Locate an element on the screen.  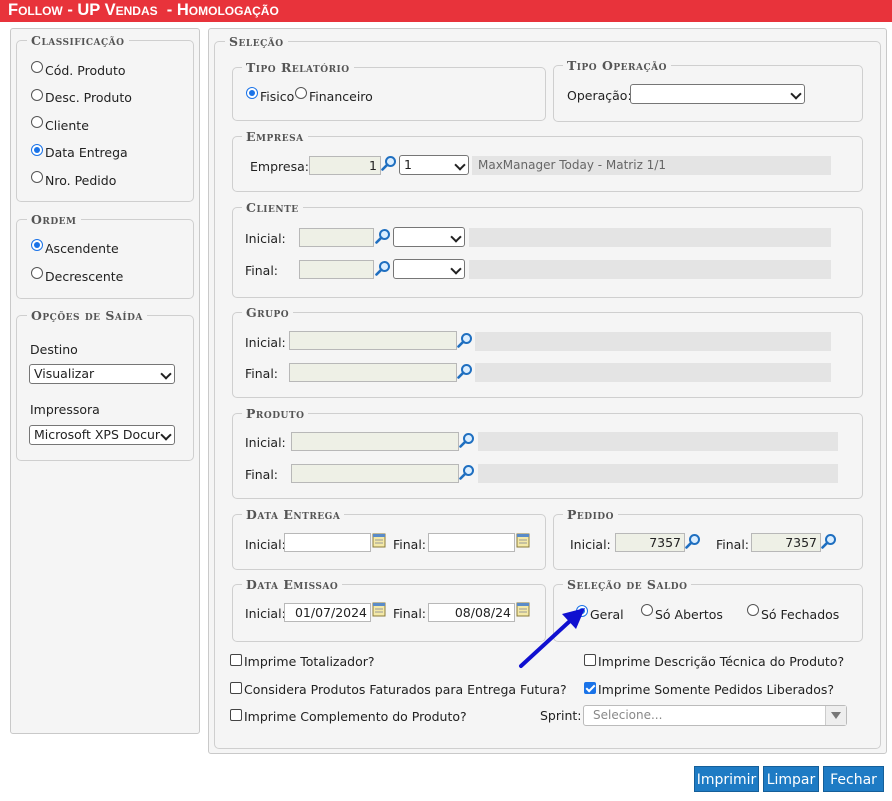
totalizador-checkbox is located at coordinates (236, 660).